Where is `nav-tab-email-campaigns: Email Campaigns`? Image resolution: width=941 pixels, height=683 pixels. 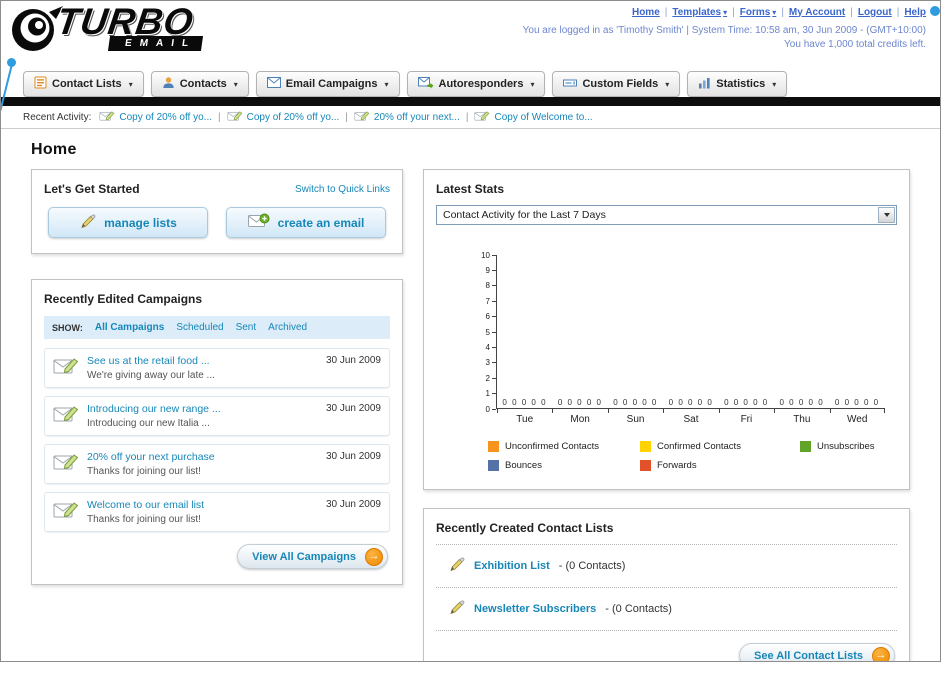 nav-tab-email-campaigns: Email Campaigns is located at coordinates (327, 84).